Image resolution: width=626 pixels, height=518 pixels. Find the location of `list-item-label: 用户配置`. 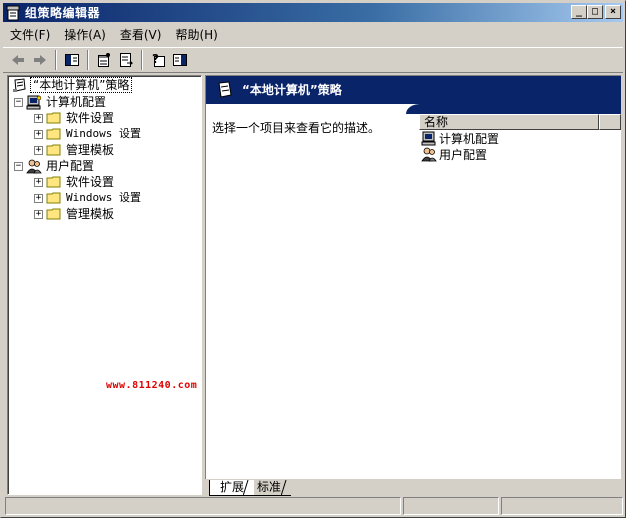

list-item-label: 用户配置 is located at coordinates (463, 154).